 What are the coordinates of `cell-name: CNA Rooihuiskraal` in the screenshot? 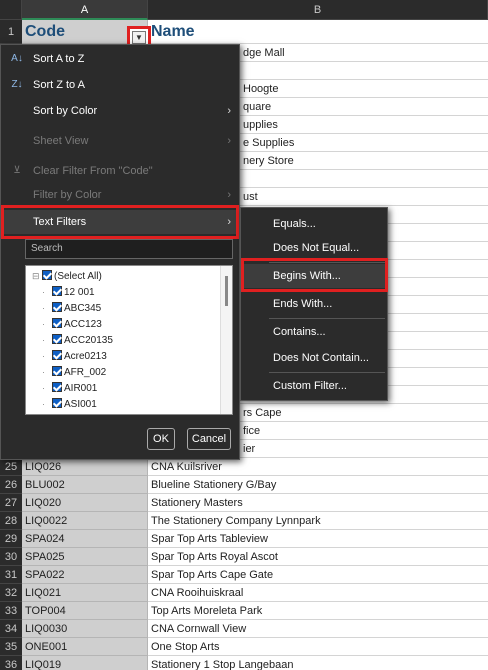 It's located at (318, 593).